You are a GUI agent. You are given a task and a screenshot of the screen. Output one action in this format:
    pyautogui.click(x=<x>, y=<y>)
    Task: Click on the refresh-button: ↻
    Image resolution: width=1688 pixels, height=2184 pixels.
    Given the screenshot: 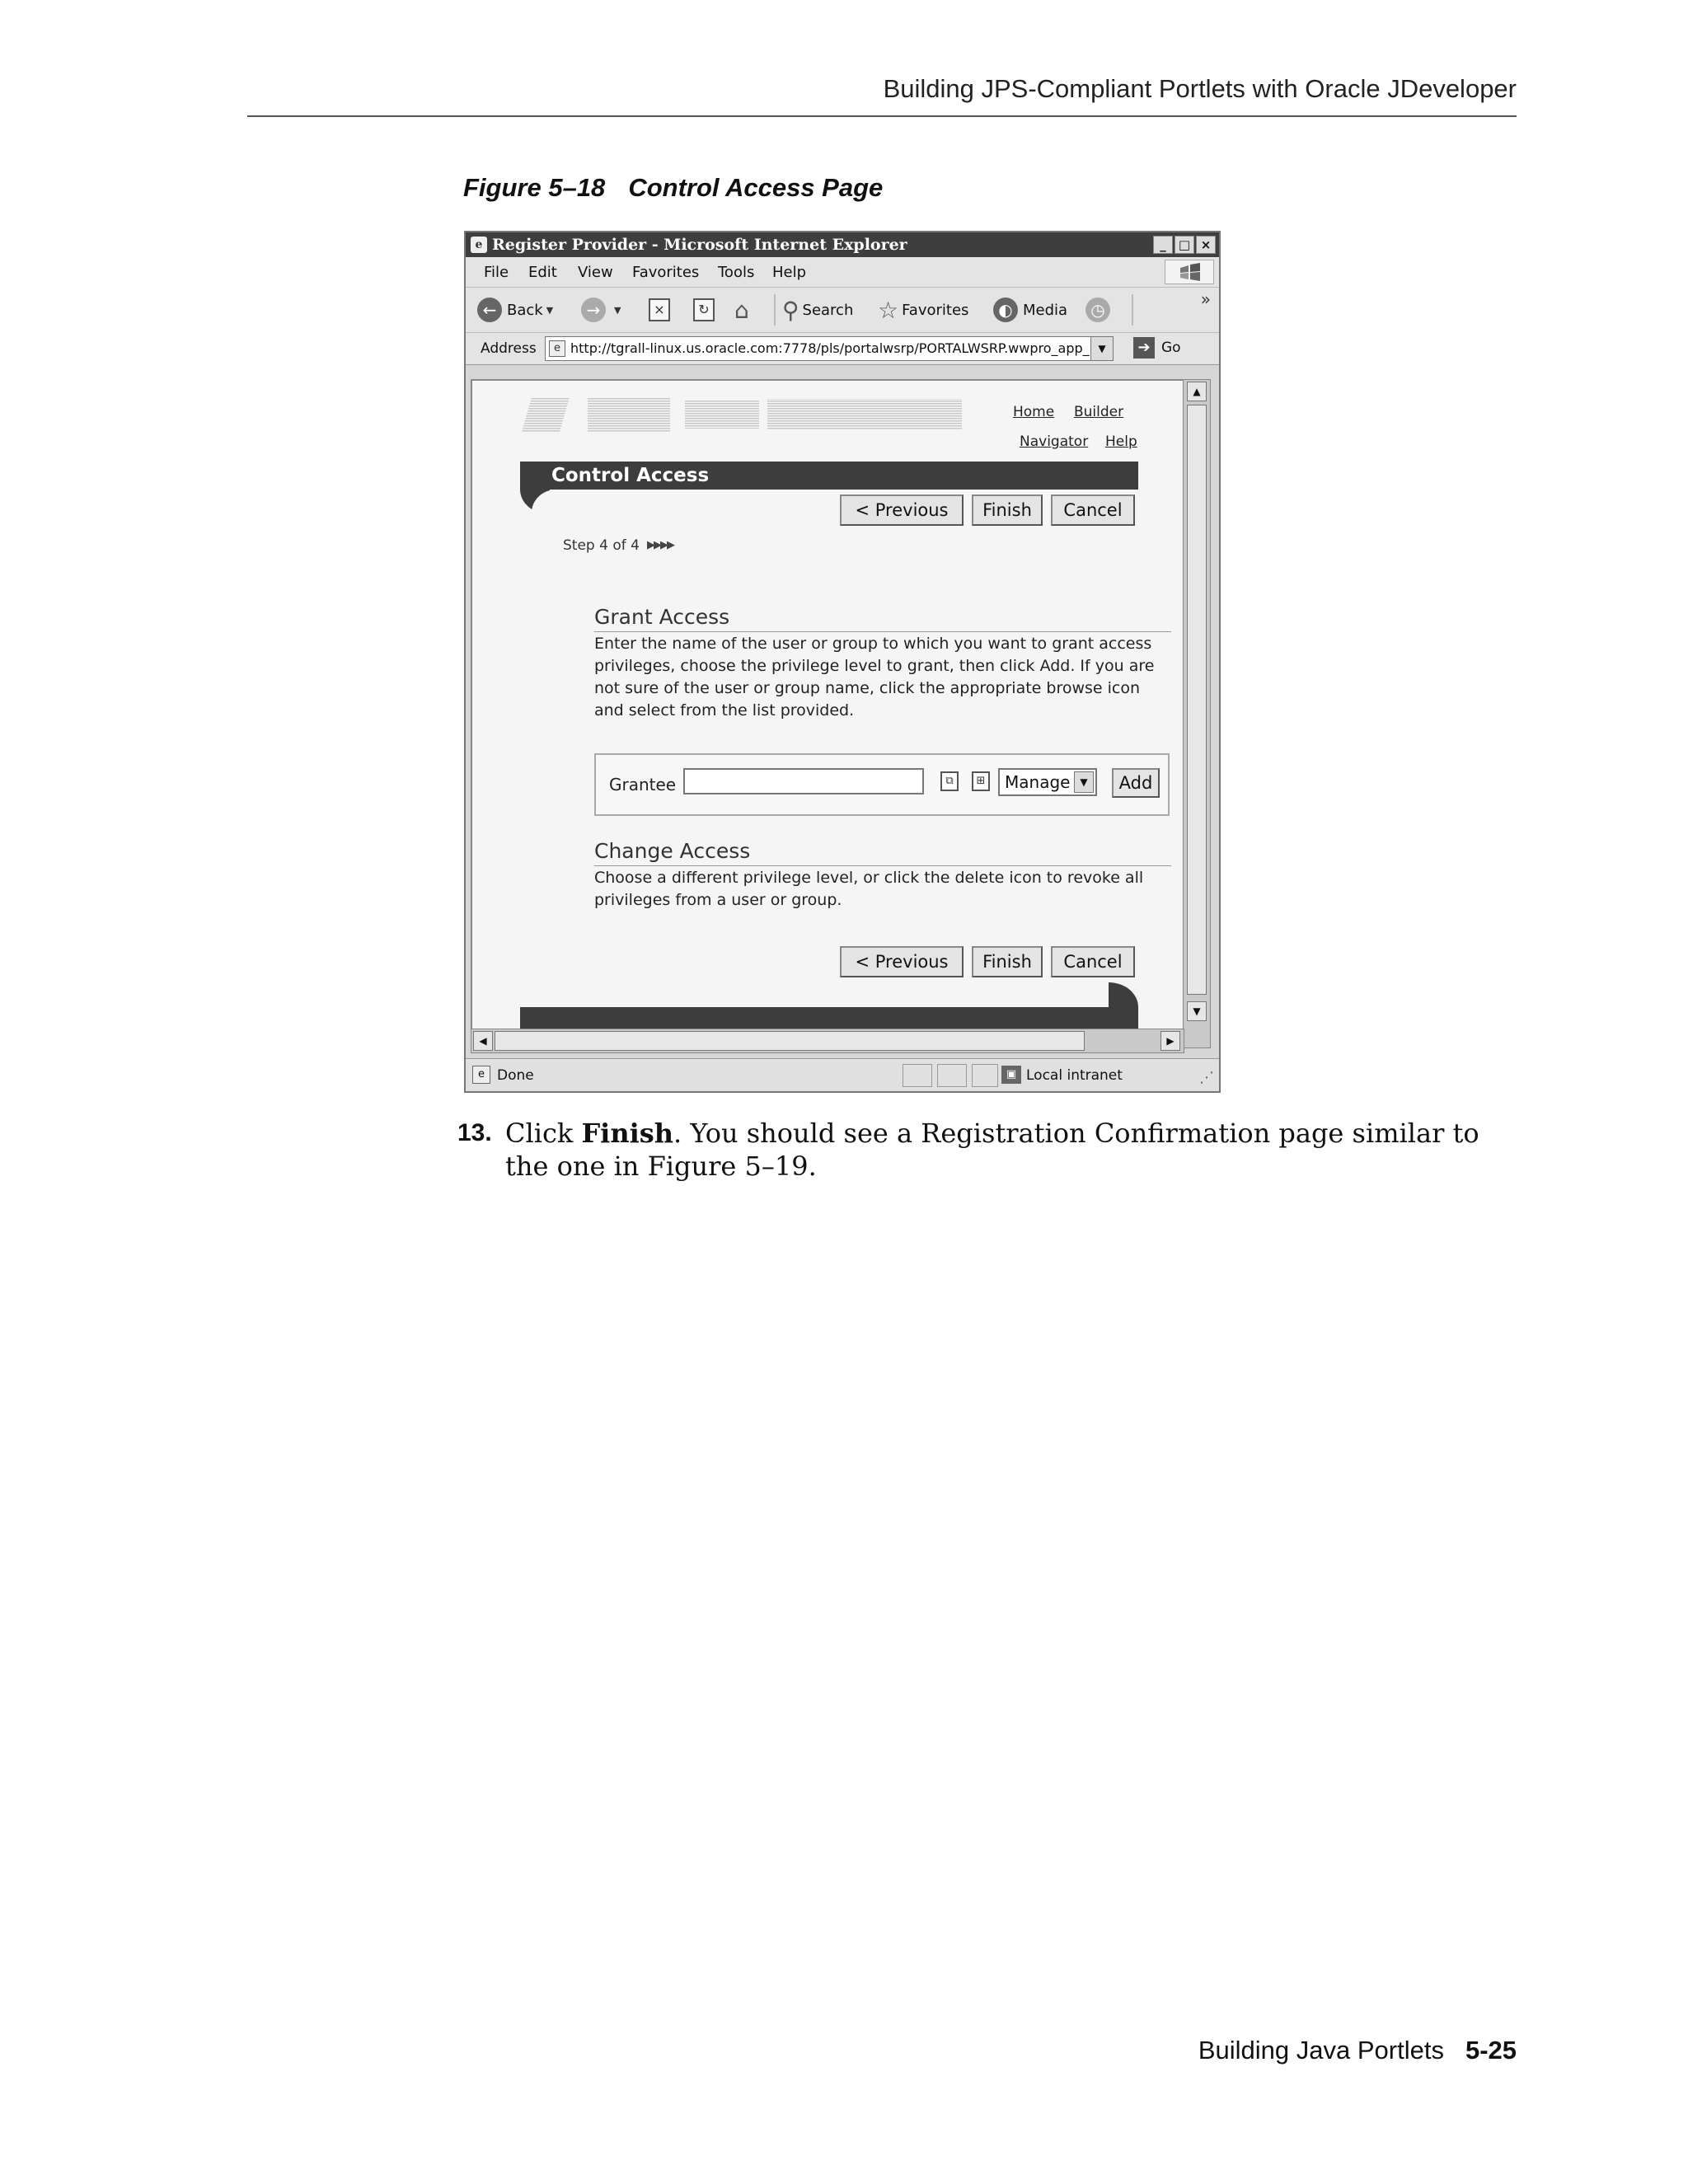 What is the action you would take?
    pyautogui.click(x=704, y=310)
    